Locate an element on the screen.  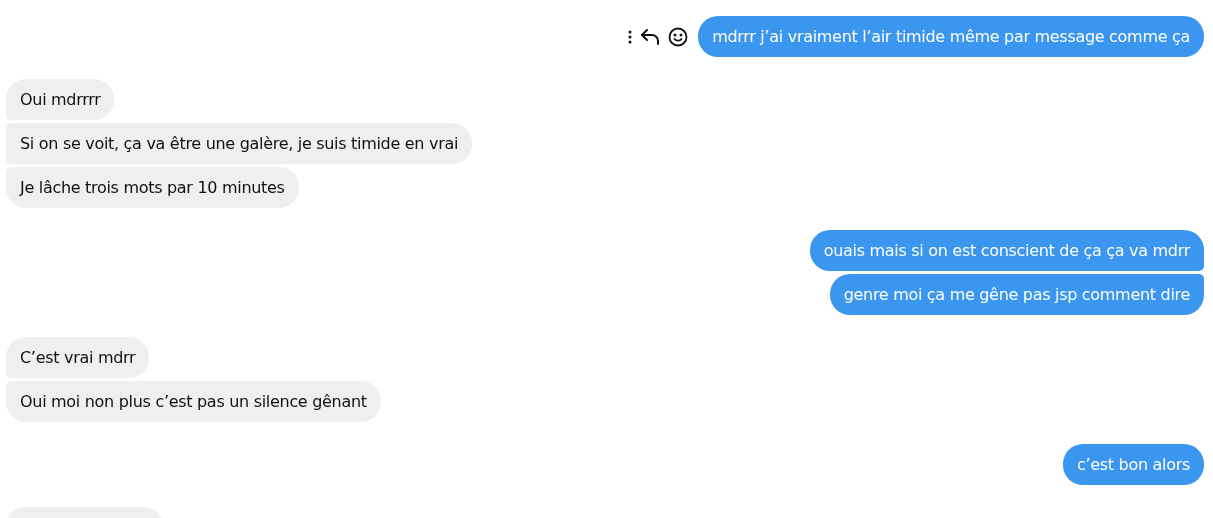
message-bubble: Oui moi non plus c’est pas un silence gênant is located at coordinates (193, 401).